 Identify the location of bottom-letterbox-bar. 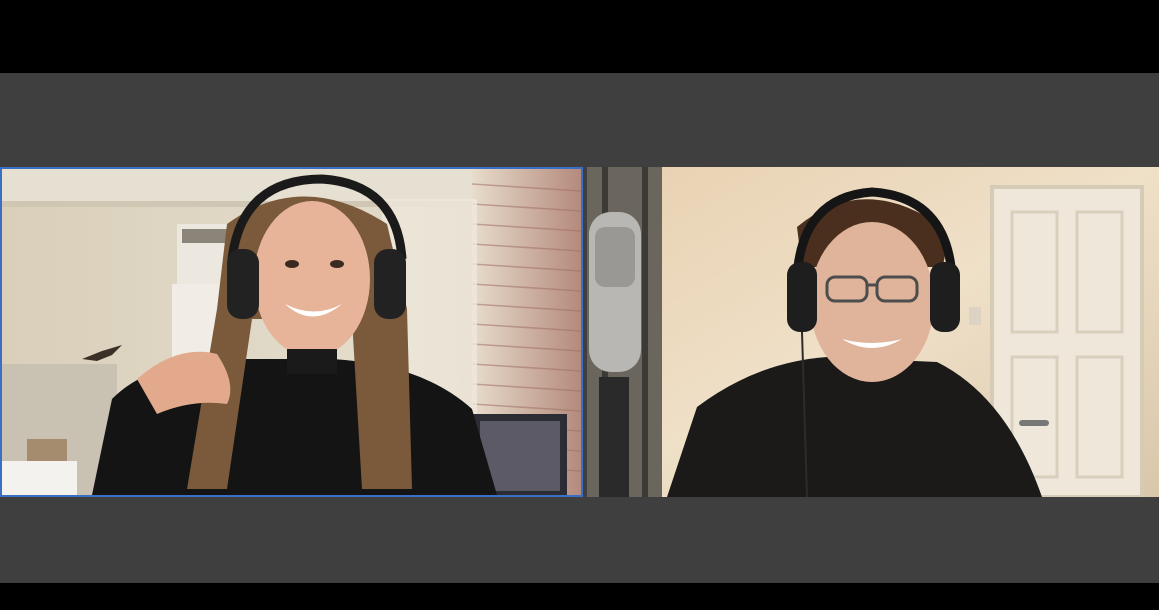
(579, 596).